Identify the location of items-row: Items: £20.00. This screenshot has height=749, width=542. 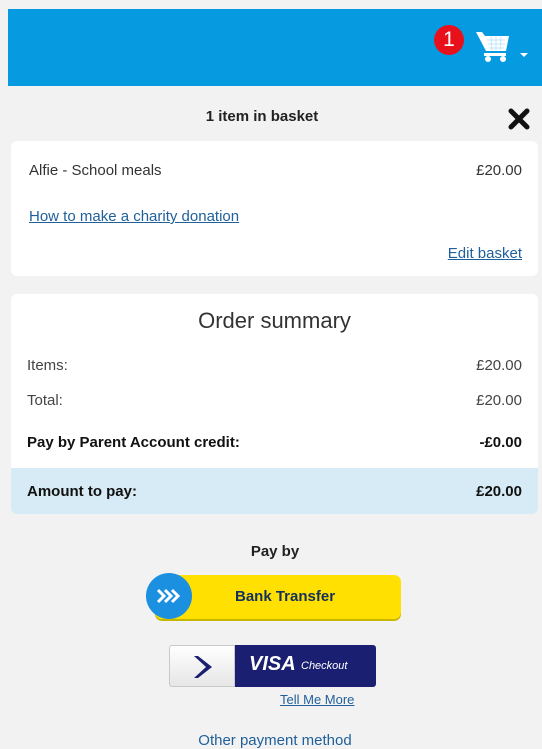
(274, 365).